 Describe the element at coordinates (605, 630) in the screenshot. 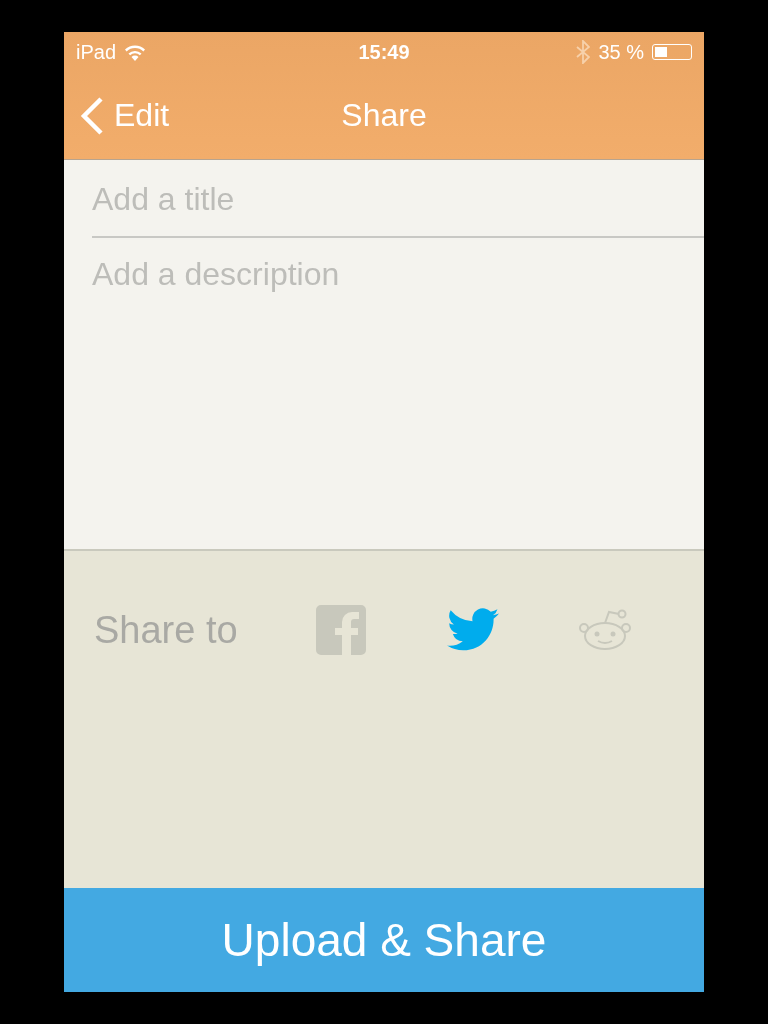

I see `alien-head-icon` at that location.